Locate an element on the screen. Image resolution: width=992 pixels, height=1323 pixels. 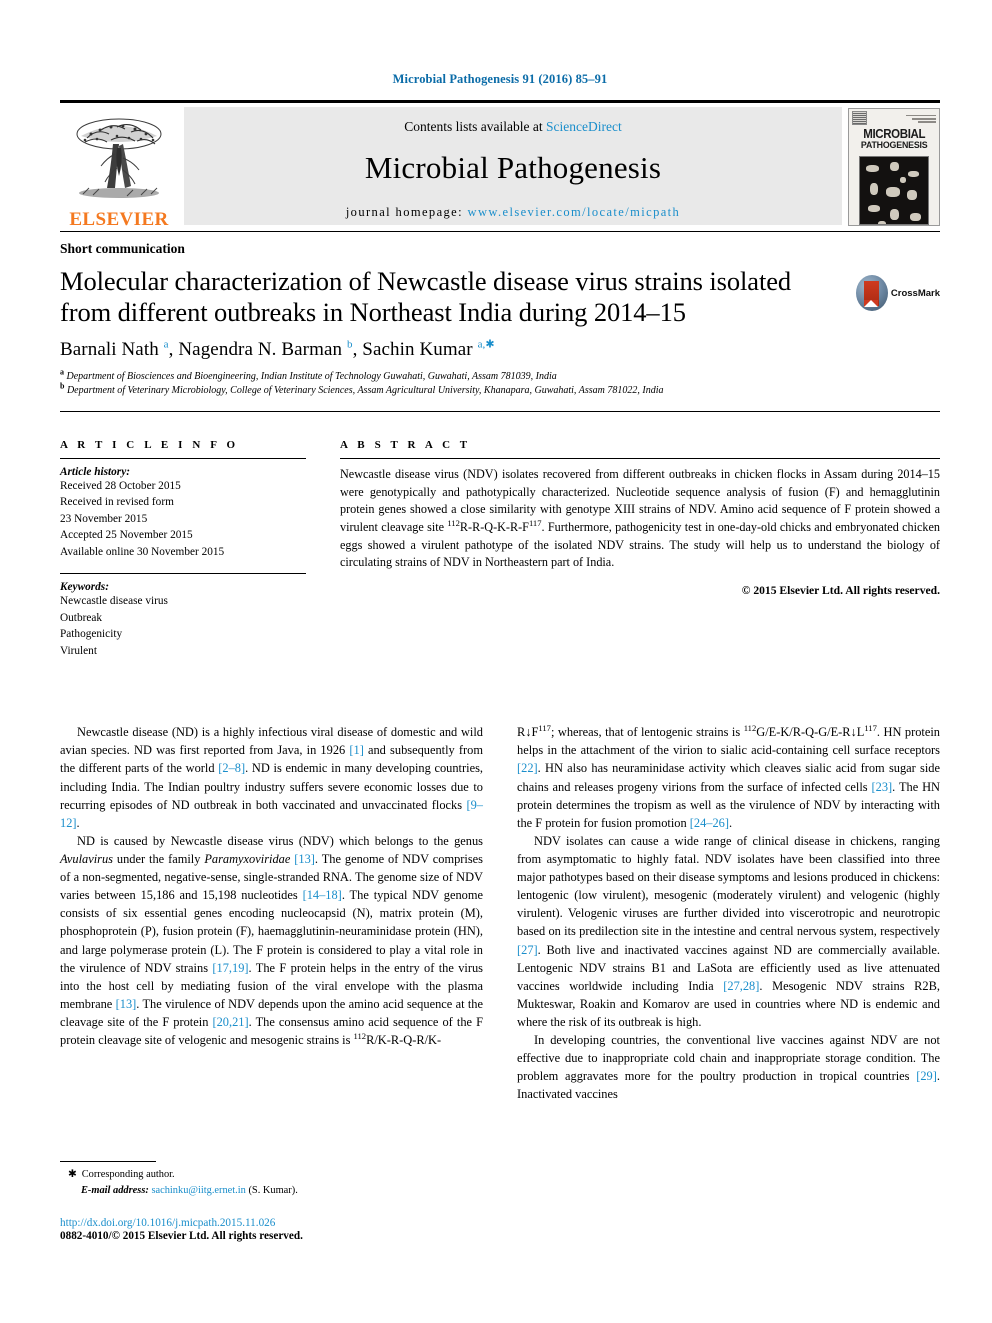
keyword-item: Outbreak is located at coordinates (81, 617).